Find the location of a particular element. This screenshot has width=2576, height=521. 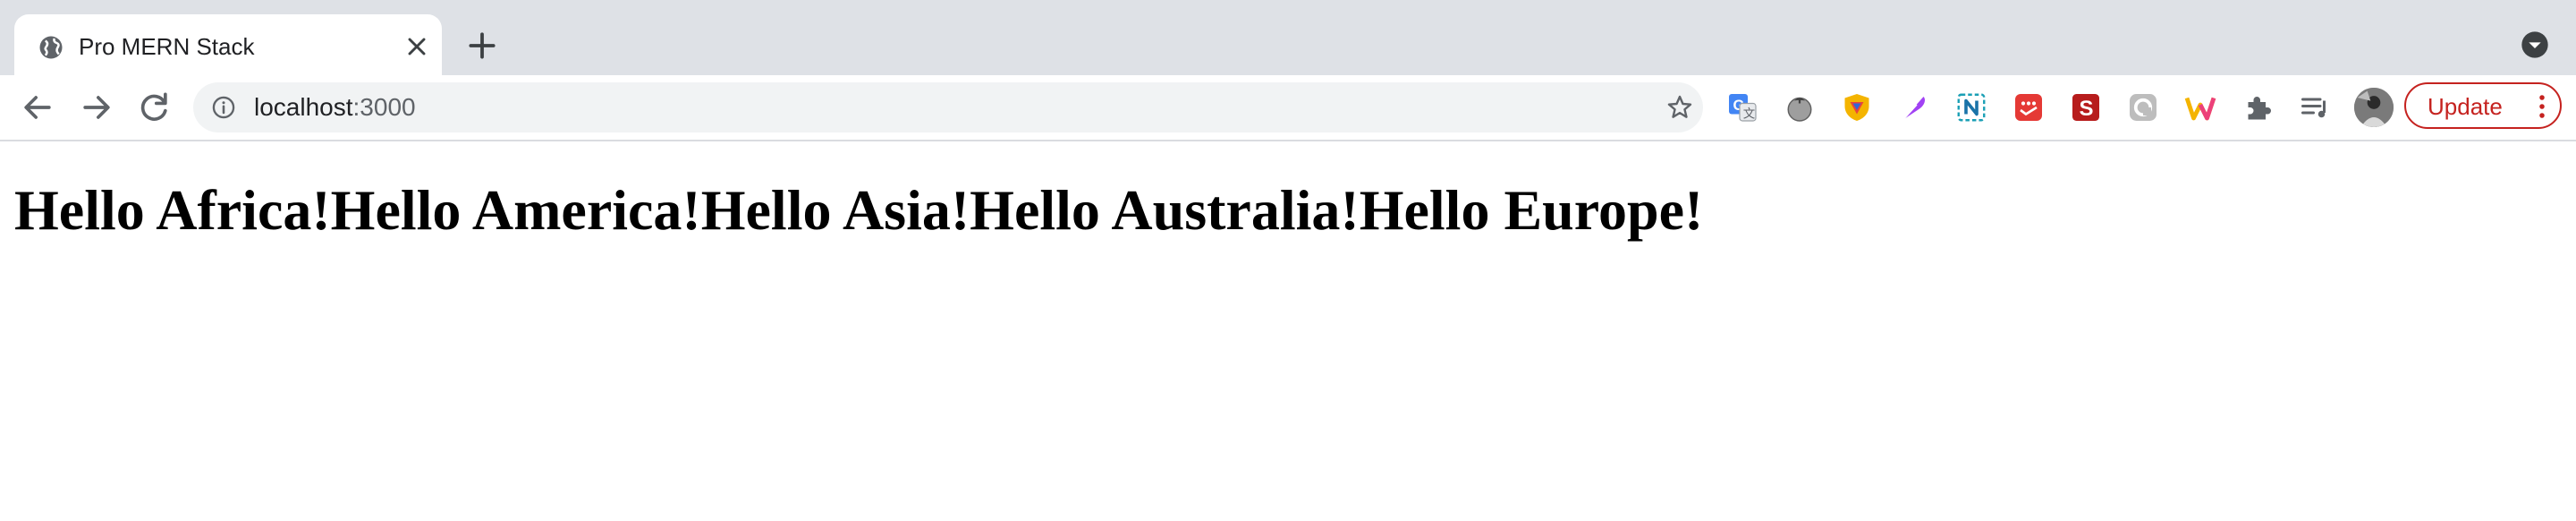

url-port: :3000 is located at coordinates (384, 107).